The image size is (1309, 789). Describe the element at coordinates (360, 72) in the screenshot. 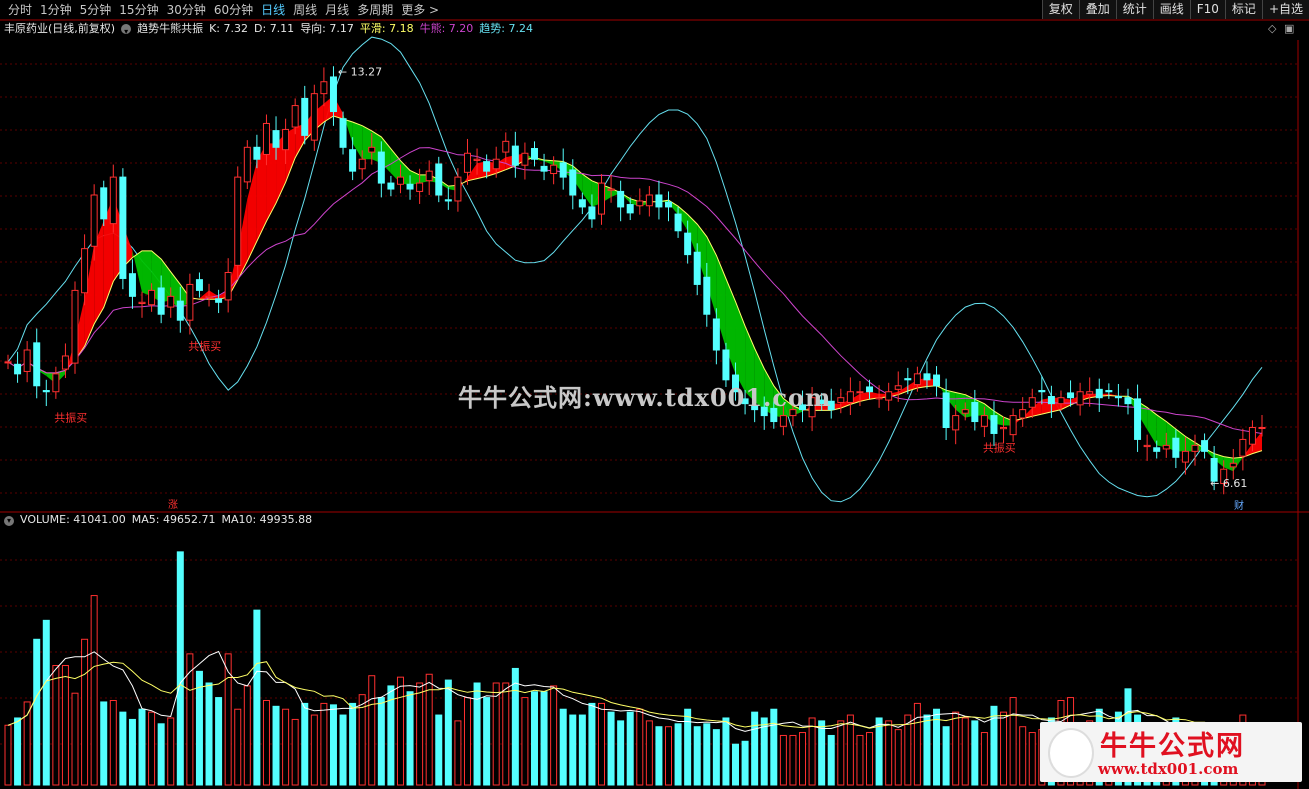

I see `high-price-label: ← 13.27` at that location.